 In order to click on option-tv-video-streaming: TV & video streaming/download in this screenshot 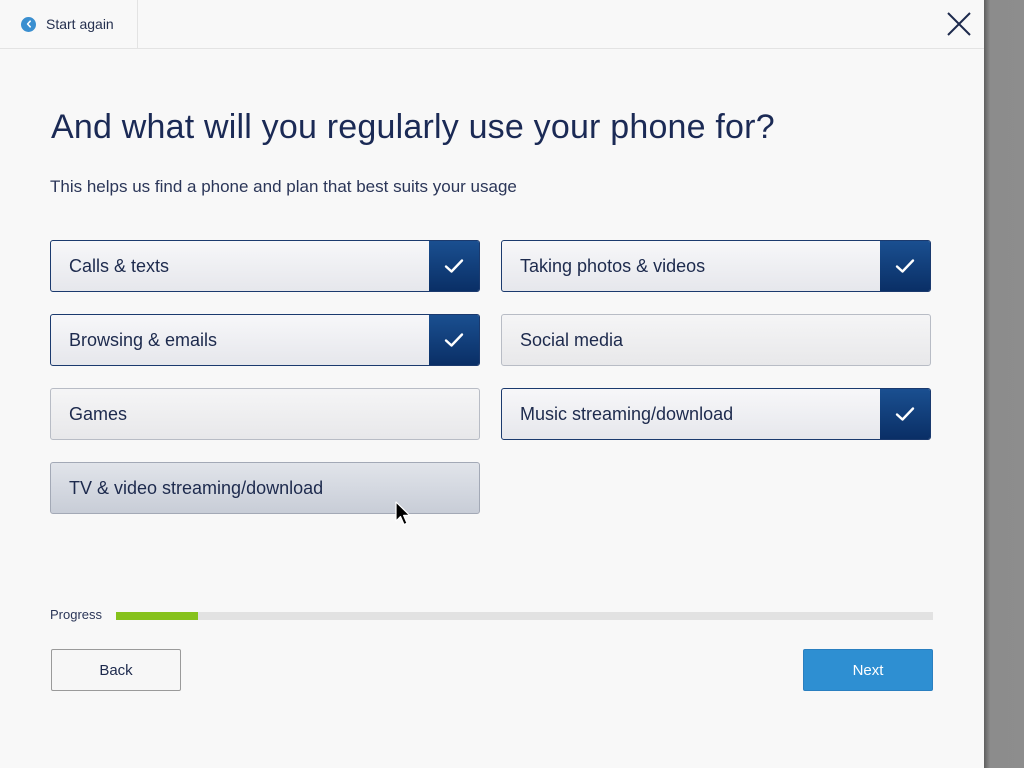, I will do `click(265, 488)`.